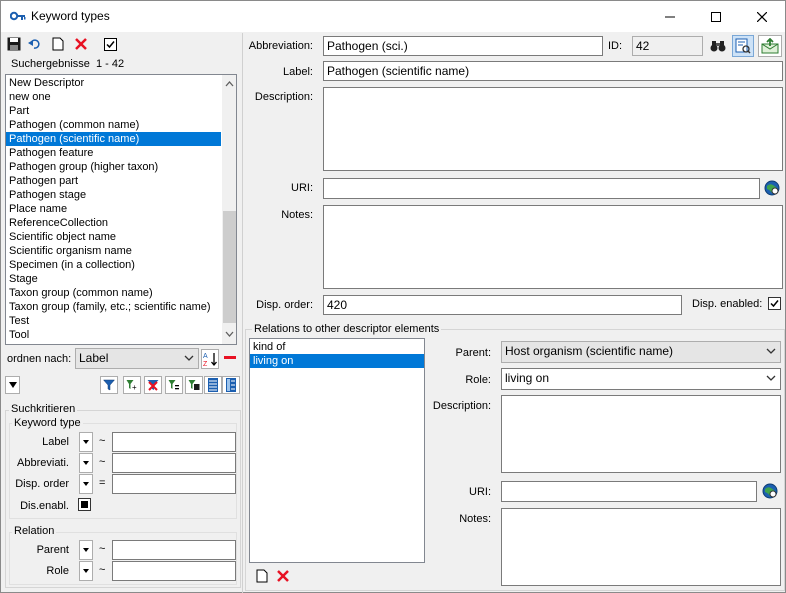 This screenshot has width=786, height=593. I want to click on checkmark-icon, so click(774, 304).